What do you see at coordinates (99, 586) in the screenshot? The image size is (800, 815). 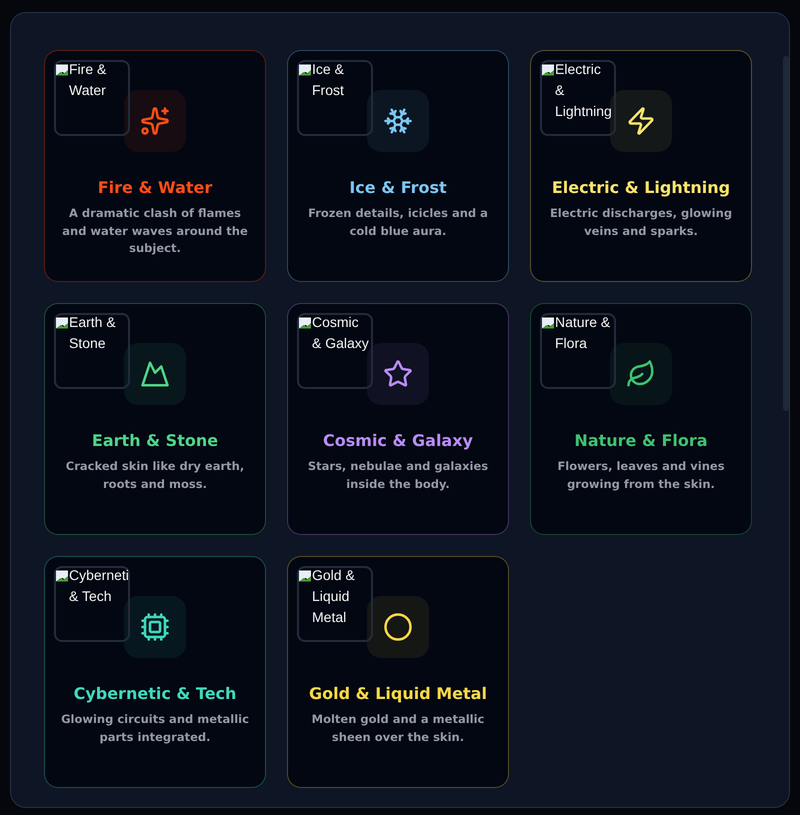 I see `image-alt-text: Cyberneti & Tech` at bounding box center [99, 586].